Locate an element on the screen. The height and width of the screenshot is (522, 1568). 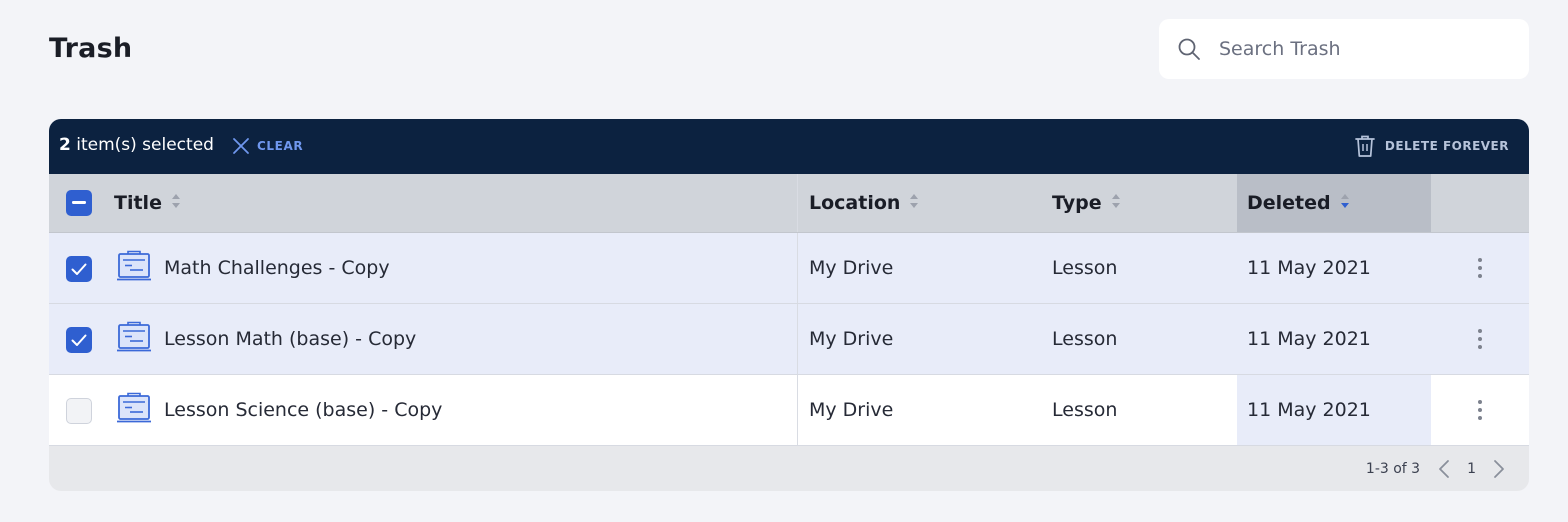
pagination-range: 1-3 of 3 is located at coordinates (1393, 469).